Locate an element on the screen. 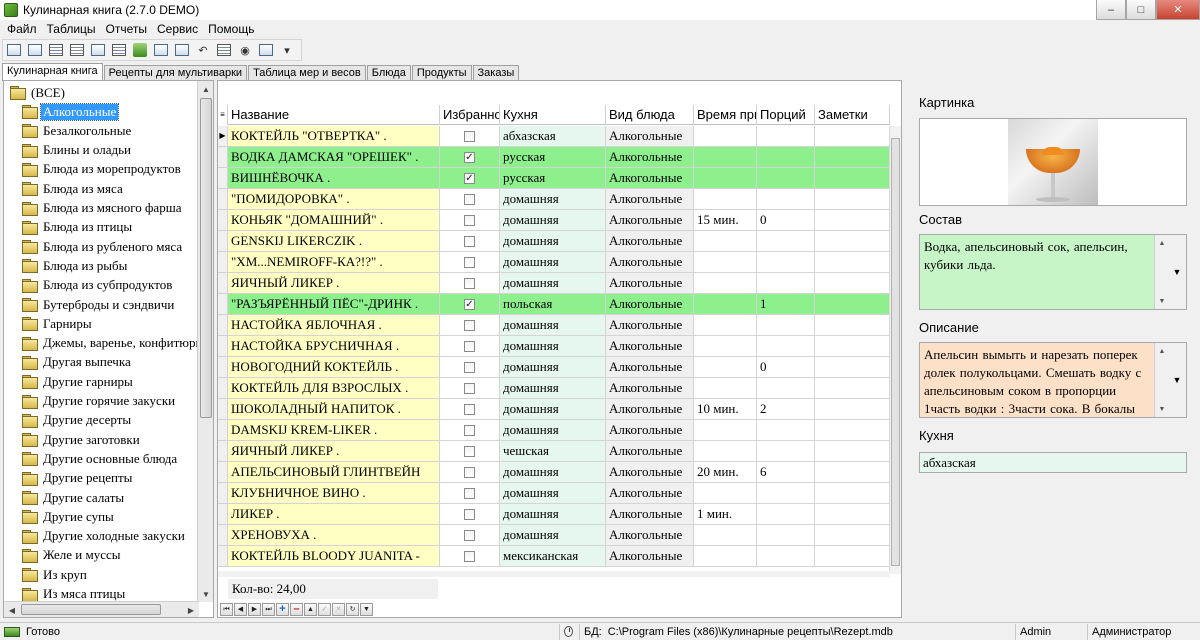  cell-portions: 6 is located at coordinates (786, 472).